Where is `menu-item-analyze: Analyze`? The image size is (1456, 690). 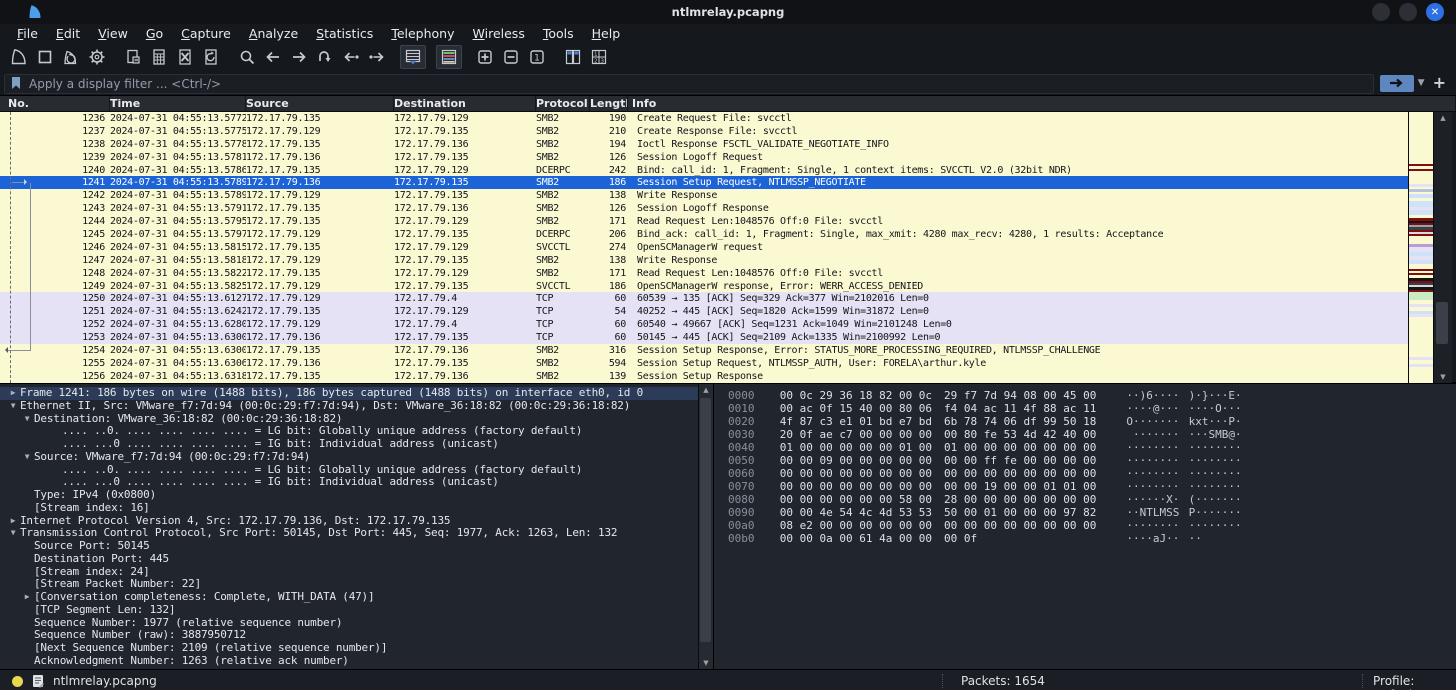 menu-item-analyze: Analyze is located at coordinates (273, 33).